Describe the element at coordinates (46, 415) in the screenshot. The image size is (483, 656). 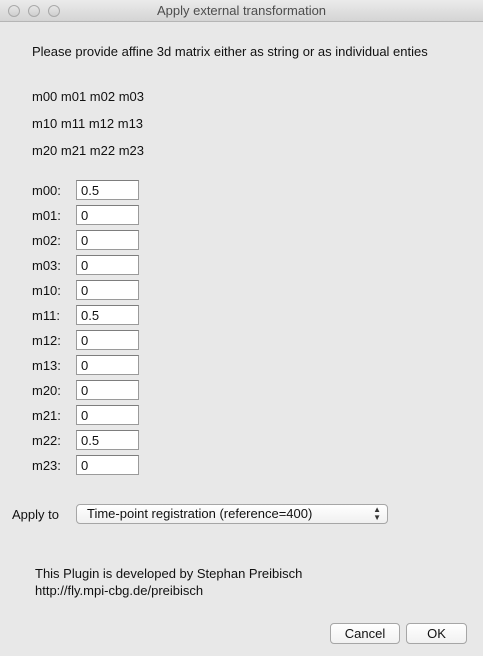
I see `field-label-m21: m21:` at that location.